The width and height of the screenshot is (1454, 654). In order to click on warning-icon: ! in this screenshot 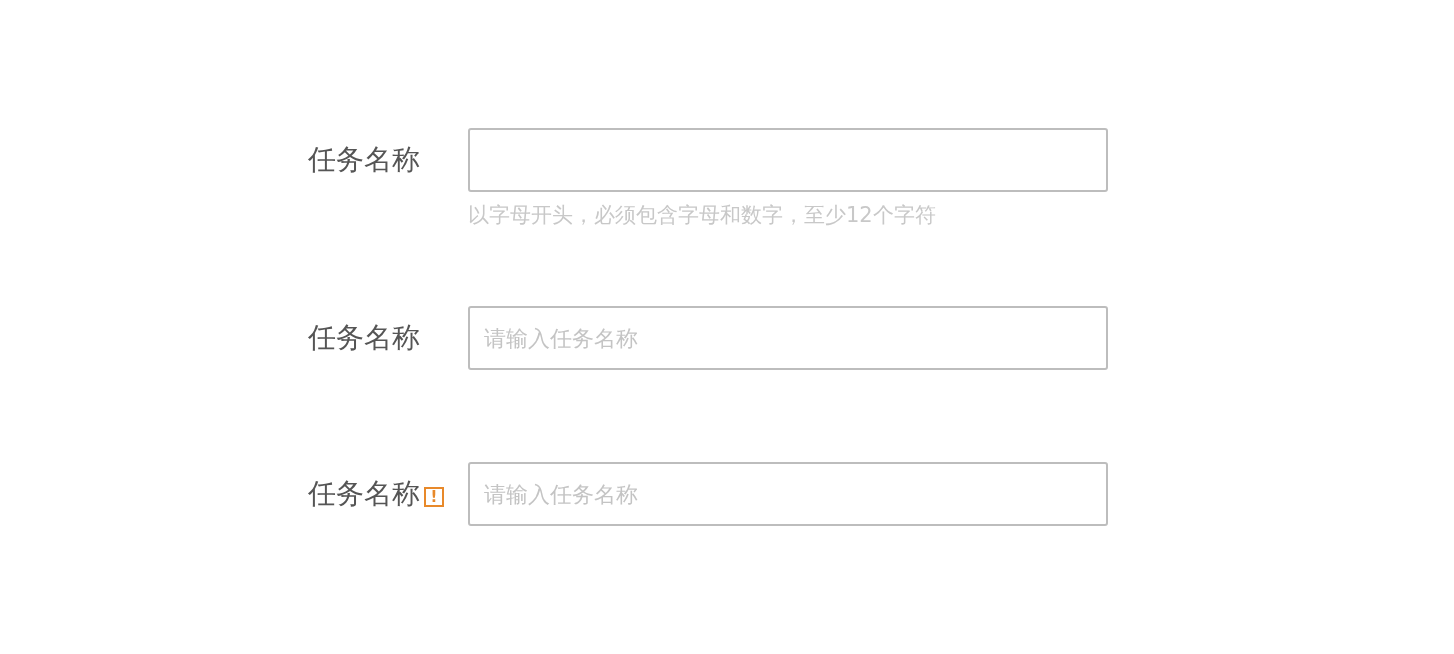, I will do `click(434, 497)`.